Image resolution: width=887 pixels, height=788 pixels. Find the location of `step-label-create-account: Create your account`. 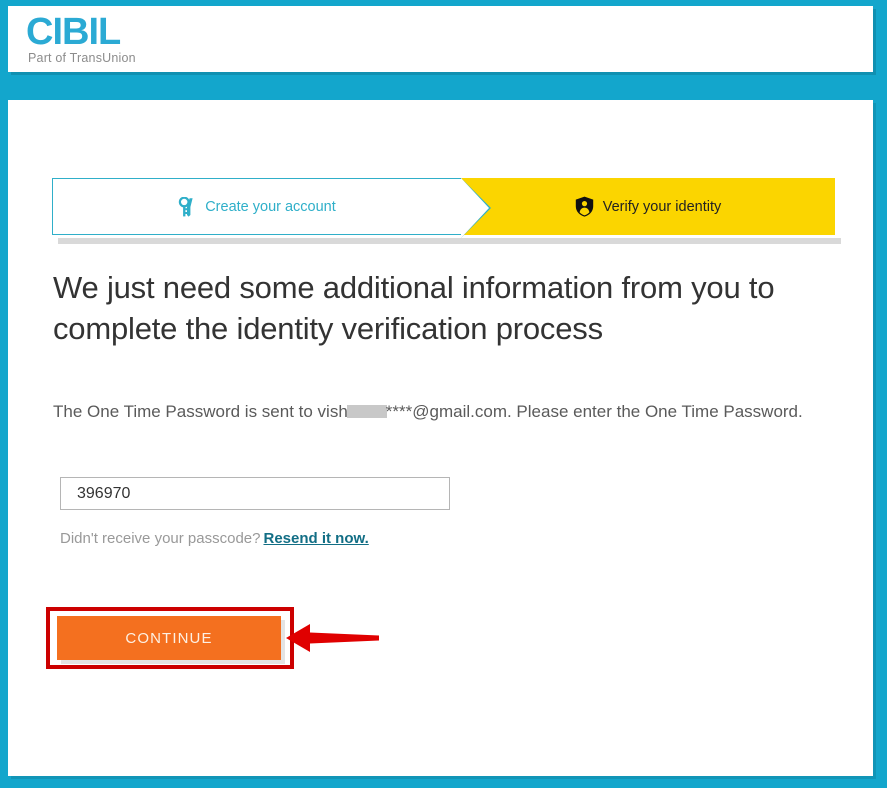

step-label-create-account: Create your account is located at coordinates (270, 206).